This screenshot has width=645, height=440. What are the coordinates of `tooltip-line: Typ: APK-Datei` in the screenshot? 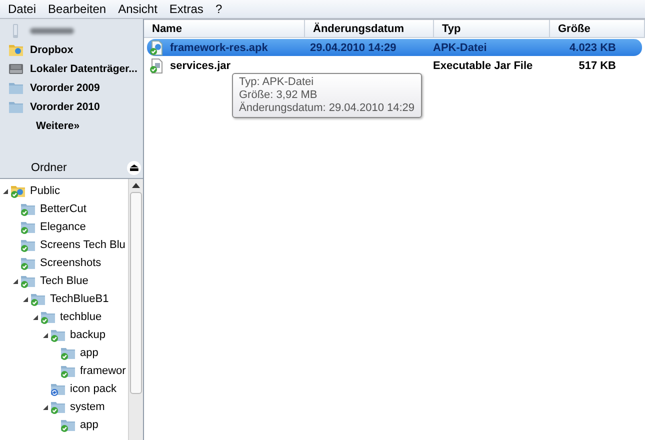 It's located at (277, 82).